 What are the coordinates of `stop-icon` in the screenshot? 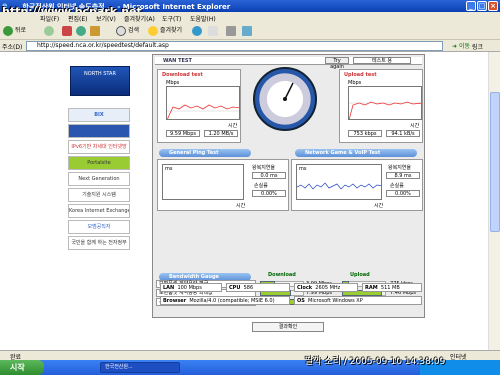 It's located at (67, 30).